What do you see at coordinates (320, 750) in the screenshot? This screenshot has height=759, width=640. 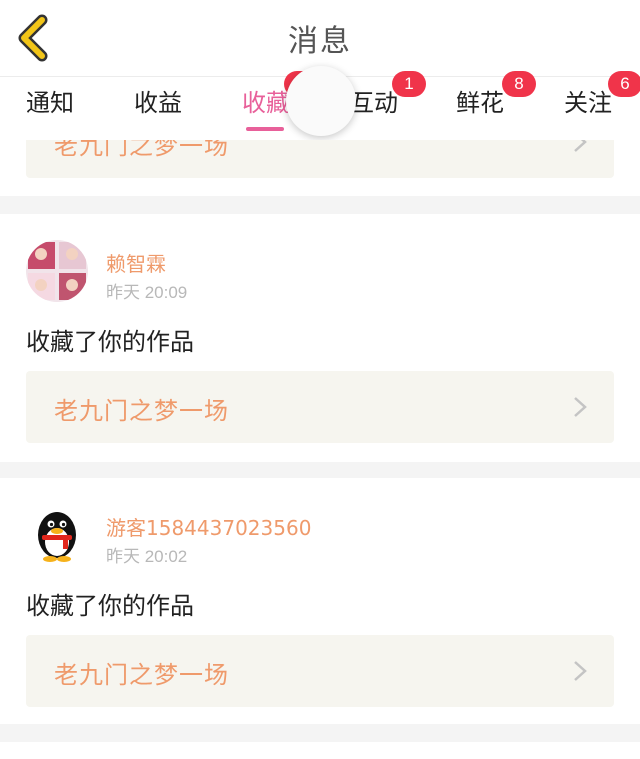 I see `notification-card` at bounding box center [320, 750].